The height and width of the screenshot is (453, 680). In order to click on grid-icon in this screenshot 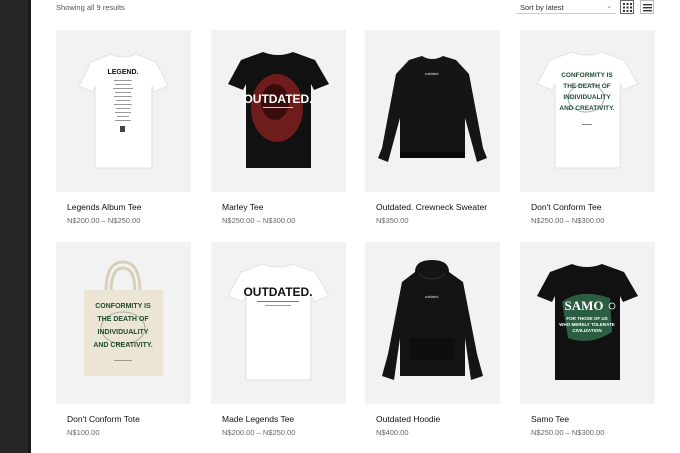, I will do `click(627, 7)`.